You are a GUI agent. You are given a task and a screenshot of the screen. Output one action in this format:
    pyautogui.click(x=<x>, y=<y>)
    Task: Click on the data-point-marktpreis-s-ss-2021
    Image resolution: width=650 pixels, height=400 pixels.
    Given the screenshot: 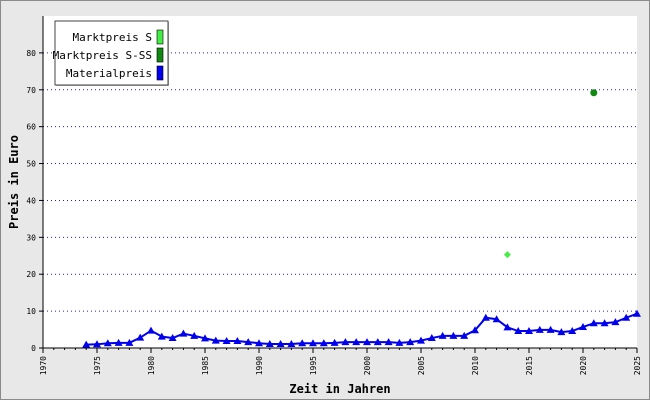 What is the action you would take?
    pyautogui.click(x=594, y=93)
    